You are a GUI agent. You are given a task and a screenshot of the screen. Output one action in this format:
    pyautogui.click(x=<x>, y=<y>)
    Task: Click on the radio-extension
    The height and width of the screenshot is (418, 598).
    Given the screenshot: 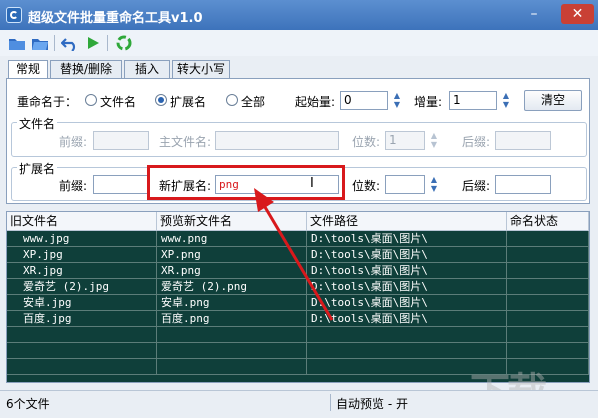 What is the action you would take?
    pyautogui.click(x=161, y=100)
    